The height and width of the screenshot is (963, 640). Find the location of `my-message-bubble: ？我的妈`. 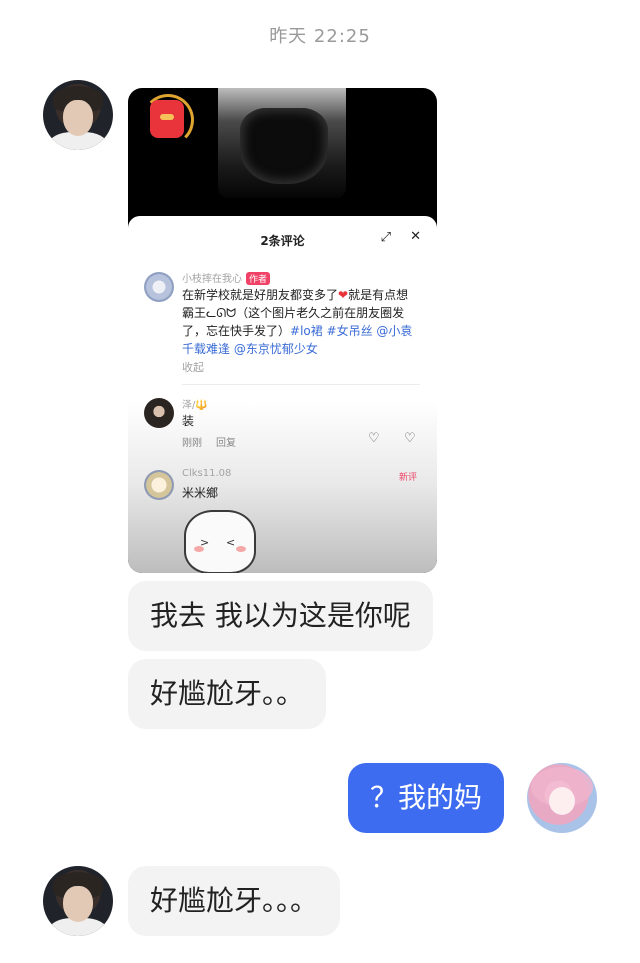

my-message-bubble: ？我的妈 is located at coordinates (426, 798).